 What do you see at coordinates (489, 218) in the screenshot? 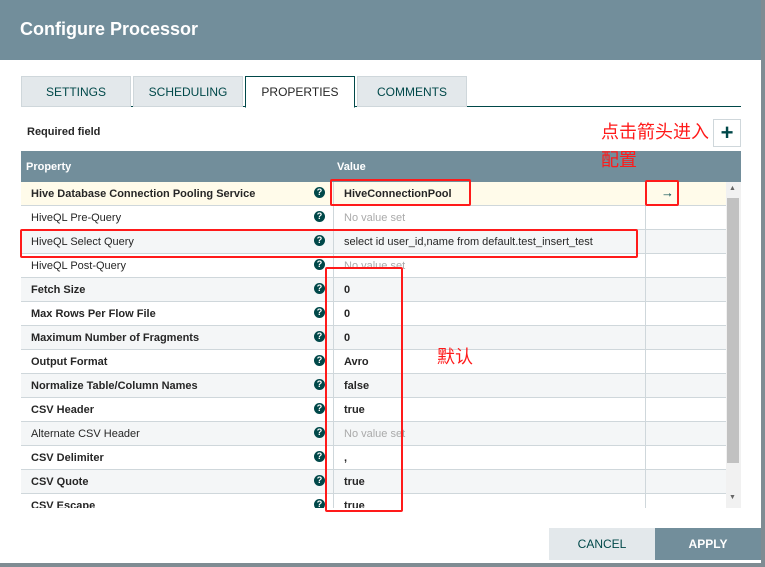
I see `property-value: No value set` at bounding box center [489, 218].